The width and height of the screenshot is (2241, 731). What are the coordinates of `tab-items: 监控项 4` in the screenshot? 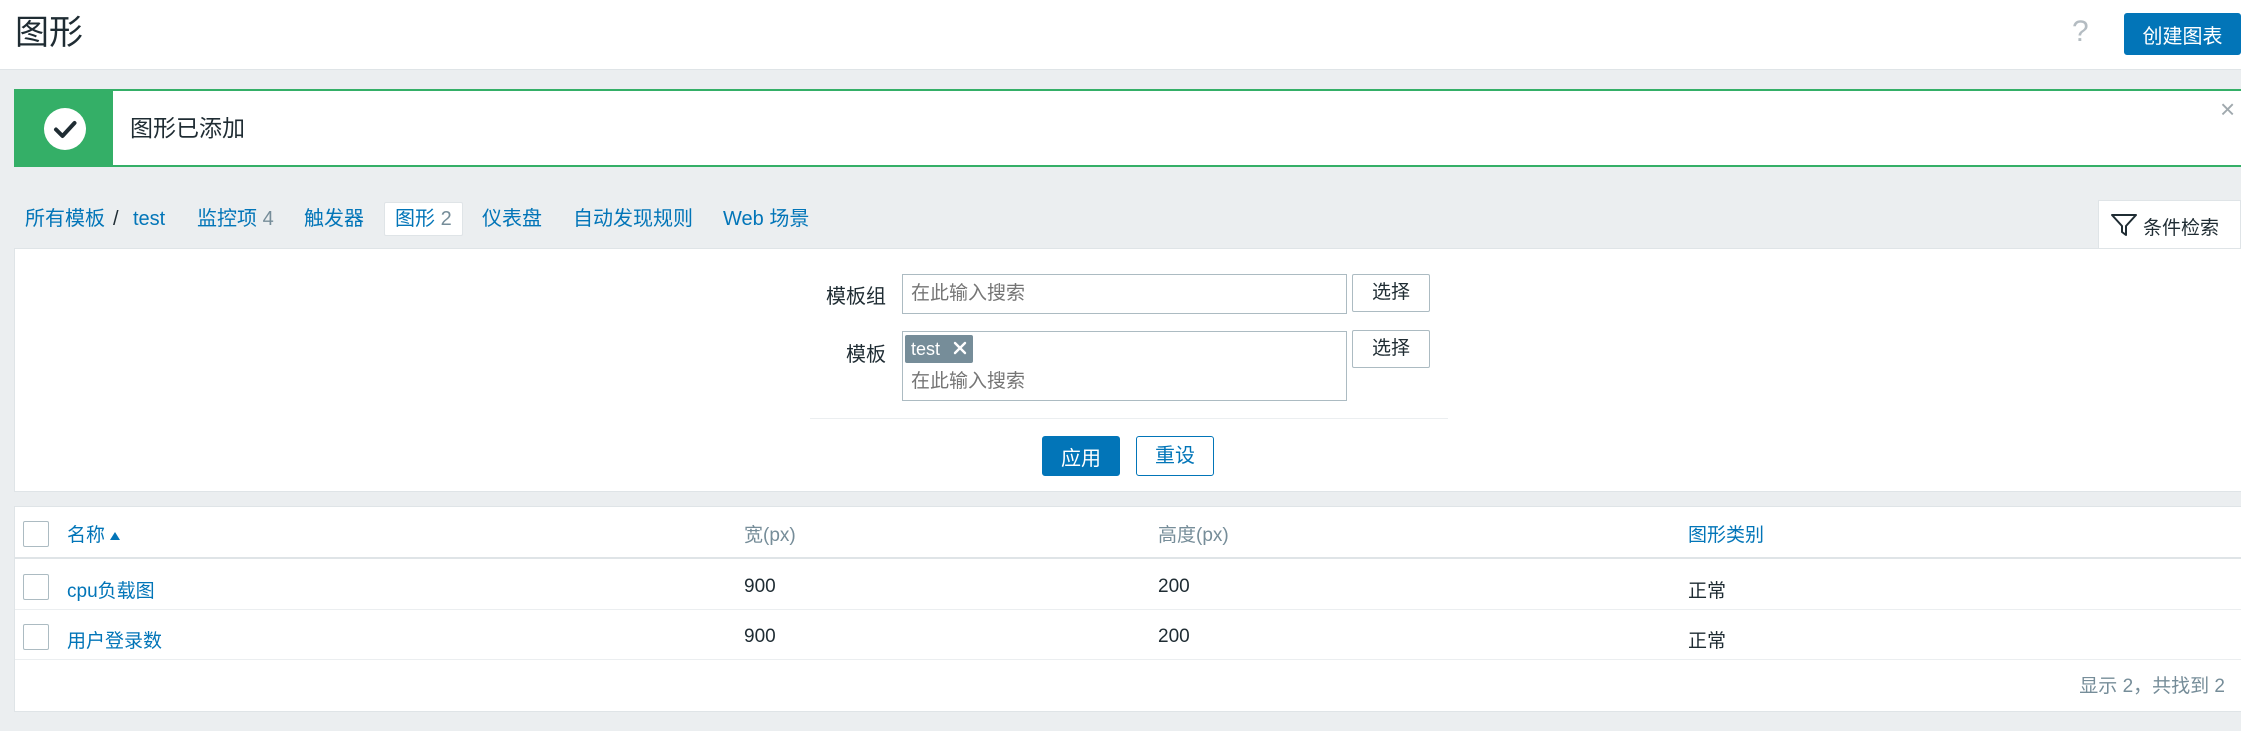 It's located at (235, 219).